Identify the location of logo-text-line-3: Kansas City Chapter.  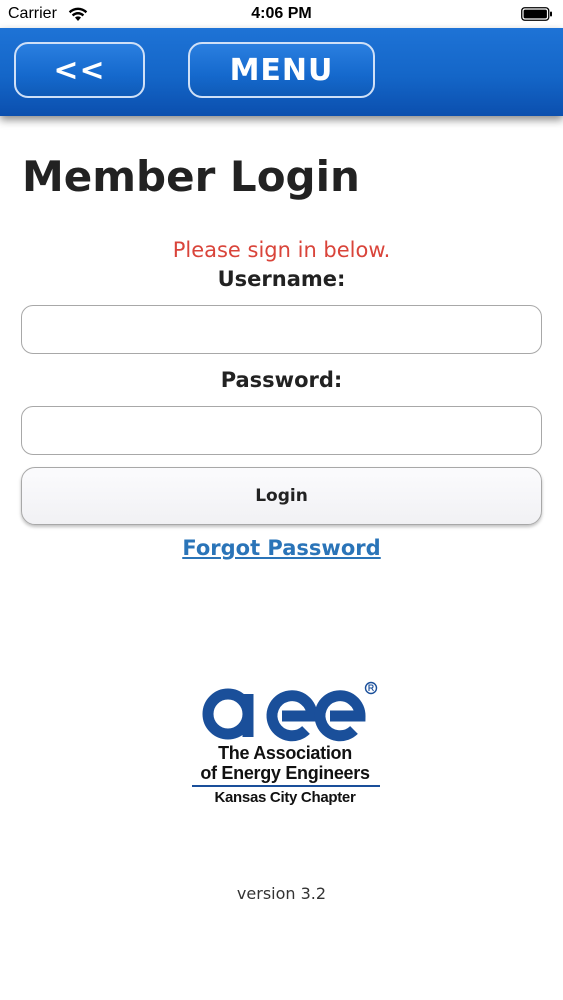
(285, 797).